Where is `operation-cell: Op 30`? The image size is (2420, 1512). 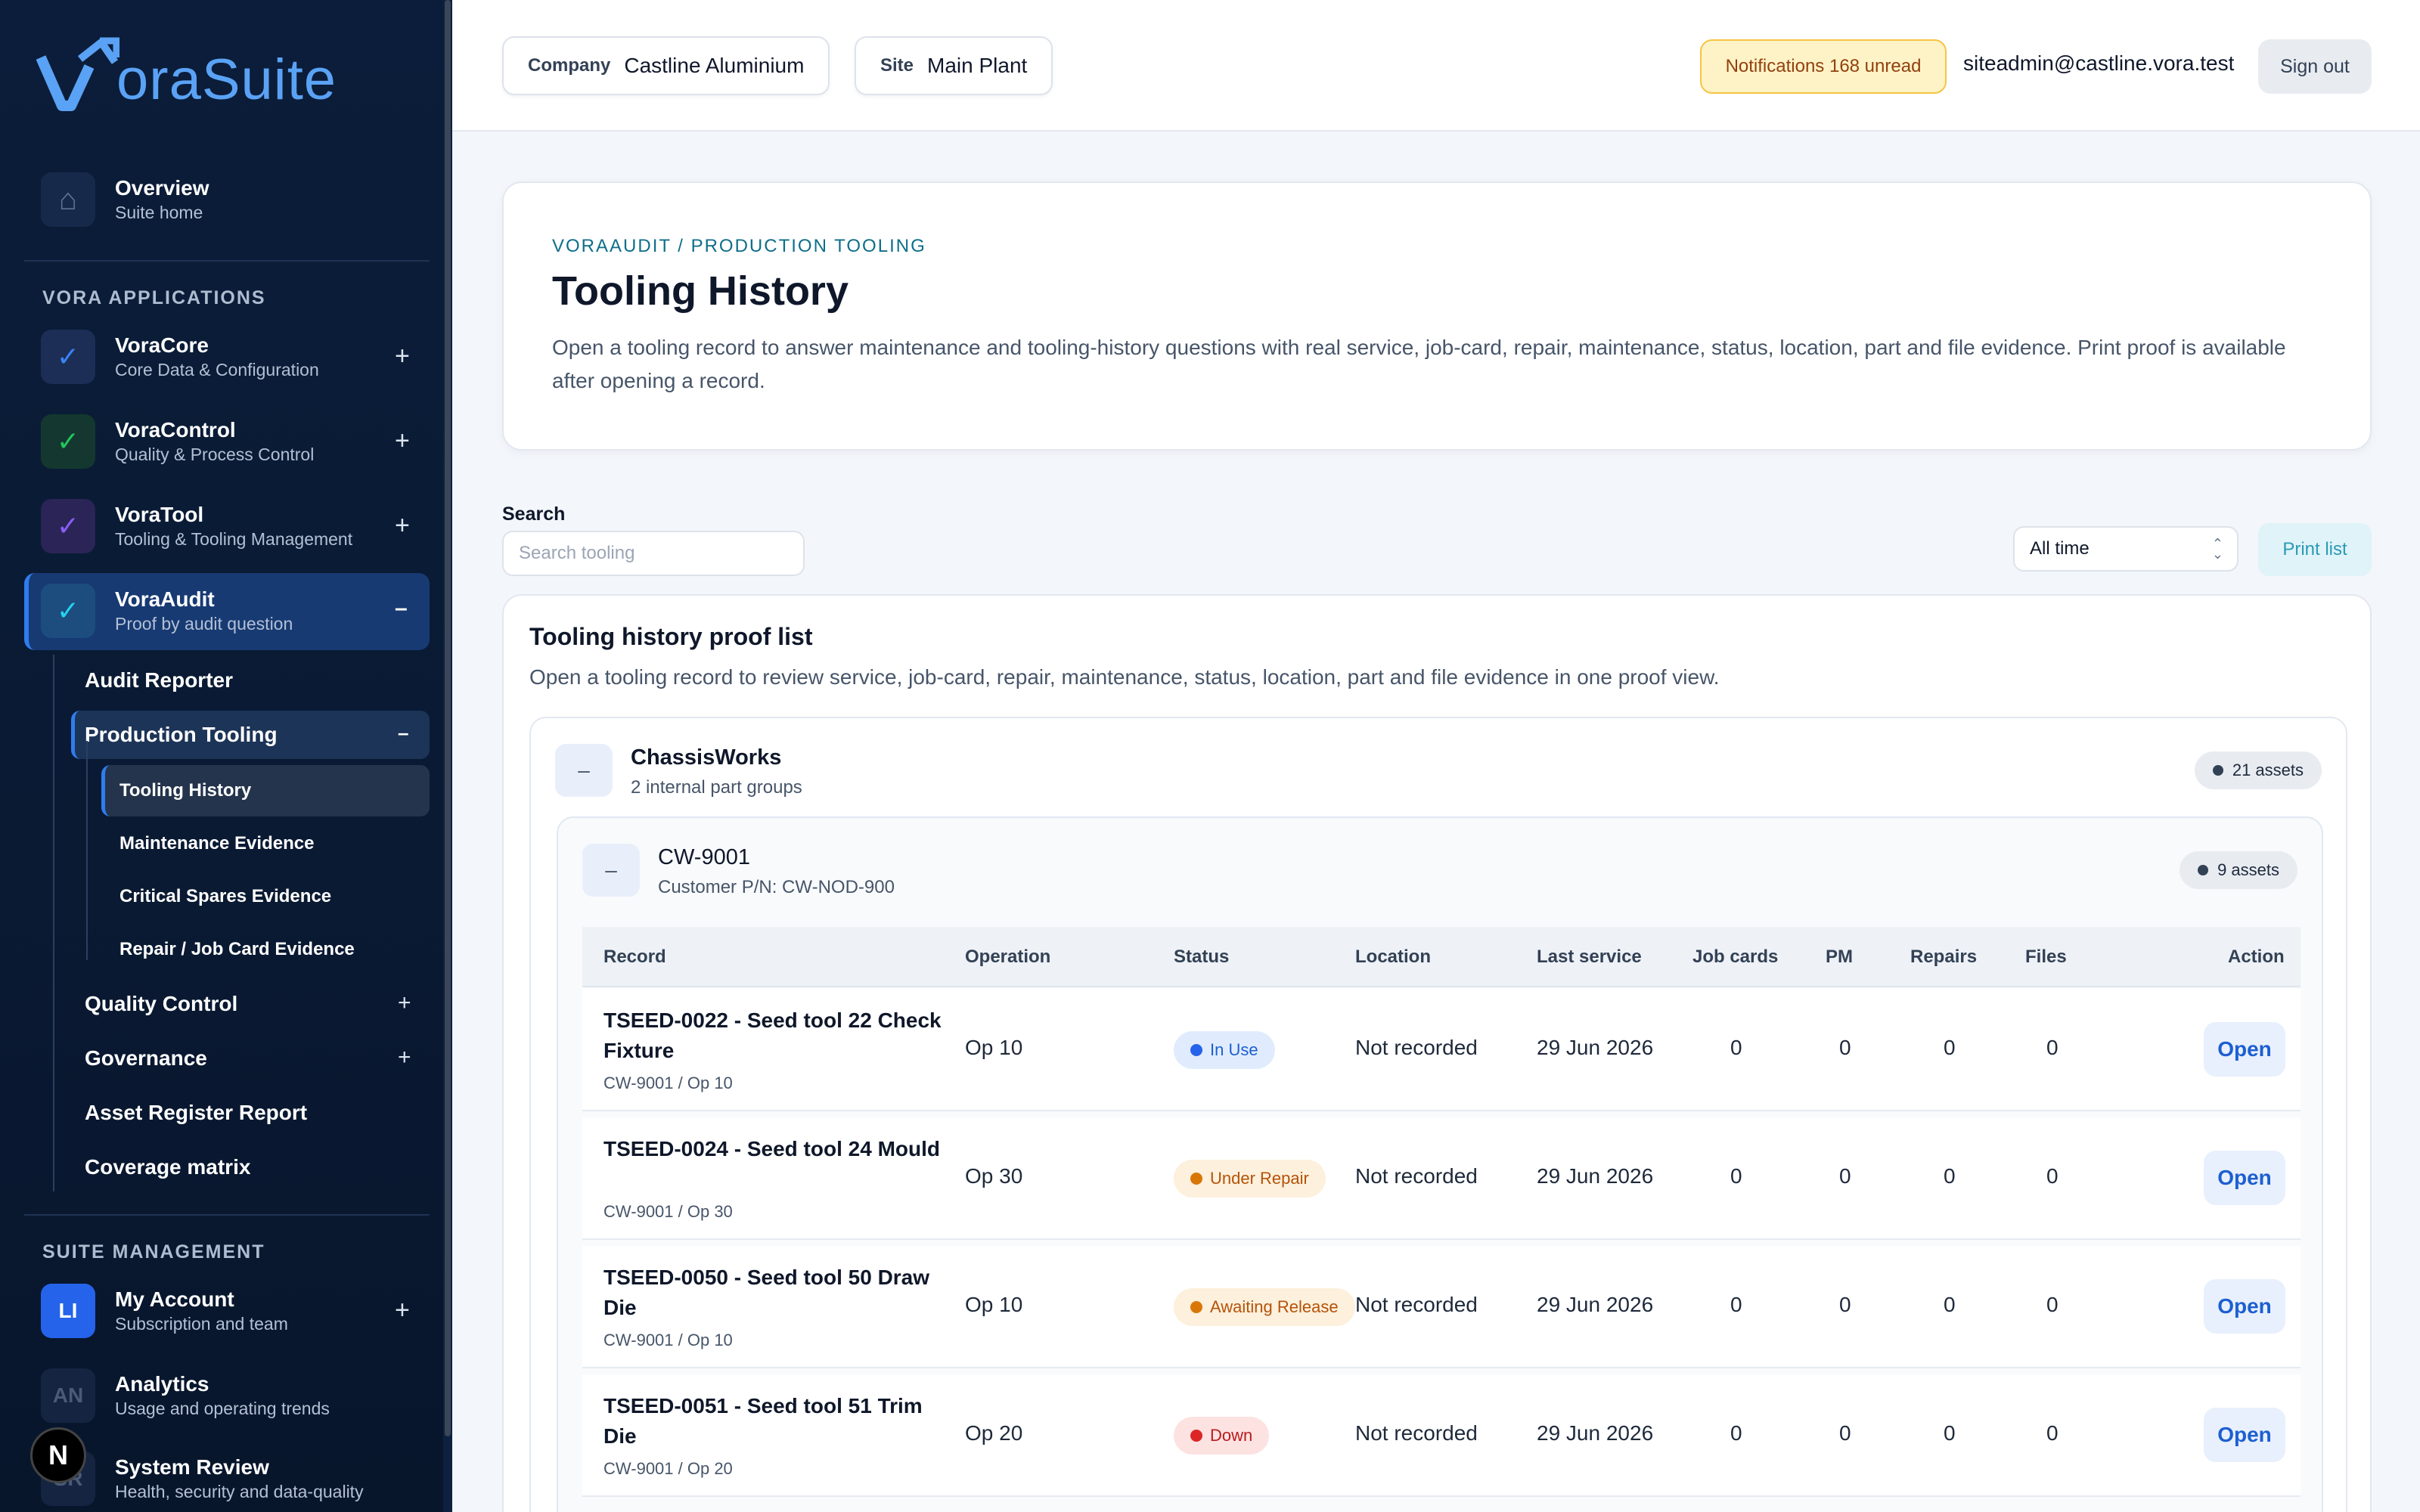
operation-cell: Op 30 is located at coordinates (994, 1176).